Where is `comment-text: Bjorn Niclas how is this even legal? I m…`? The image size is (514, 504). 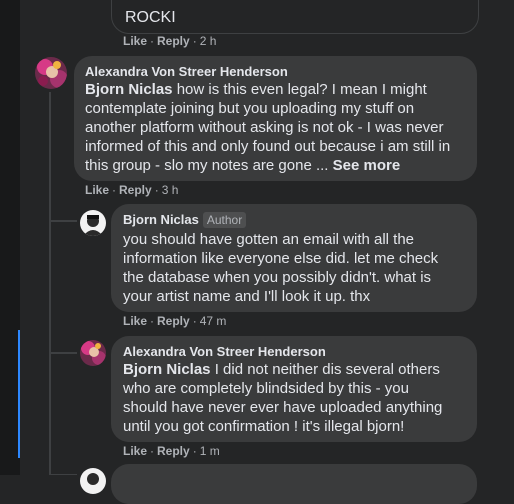
comment-text: Bjorn Niclas how is this even legal? I m… is located at coordinates (268, 127).